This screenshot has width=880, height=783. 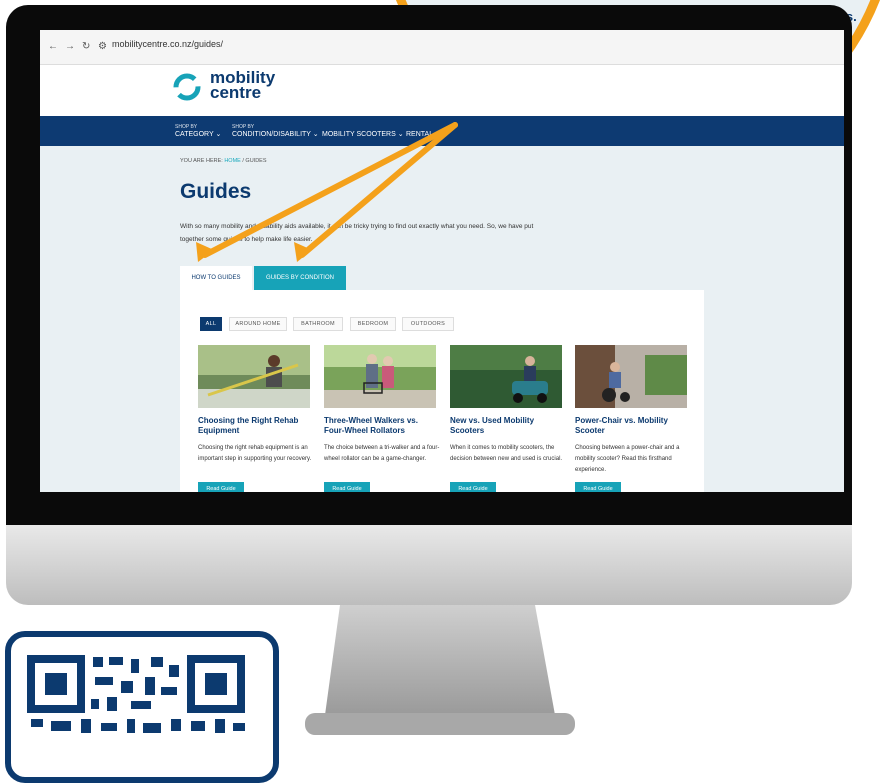 What do you see at coordinates (136, 694) in the screenshot?
I see `qr-pattern` at bounding box center [136, 694].